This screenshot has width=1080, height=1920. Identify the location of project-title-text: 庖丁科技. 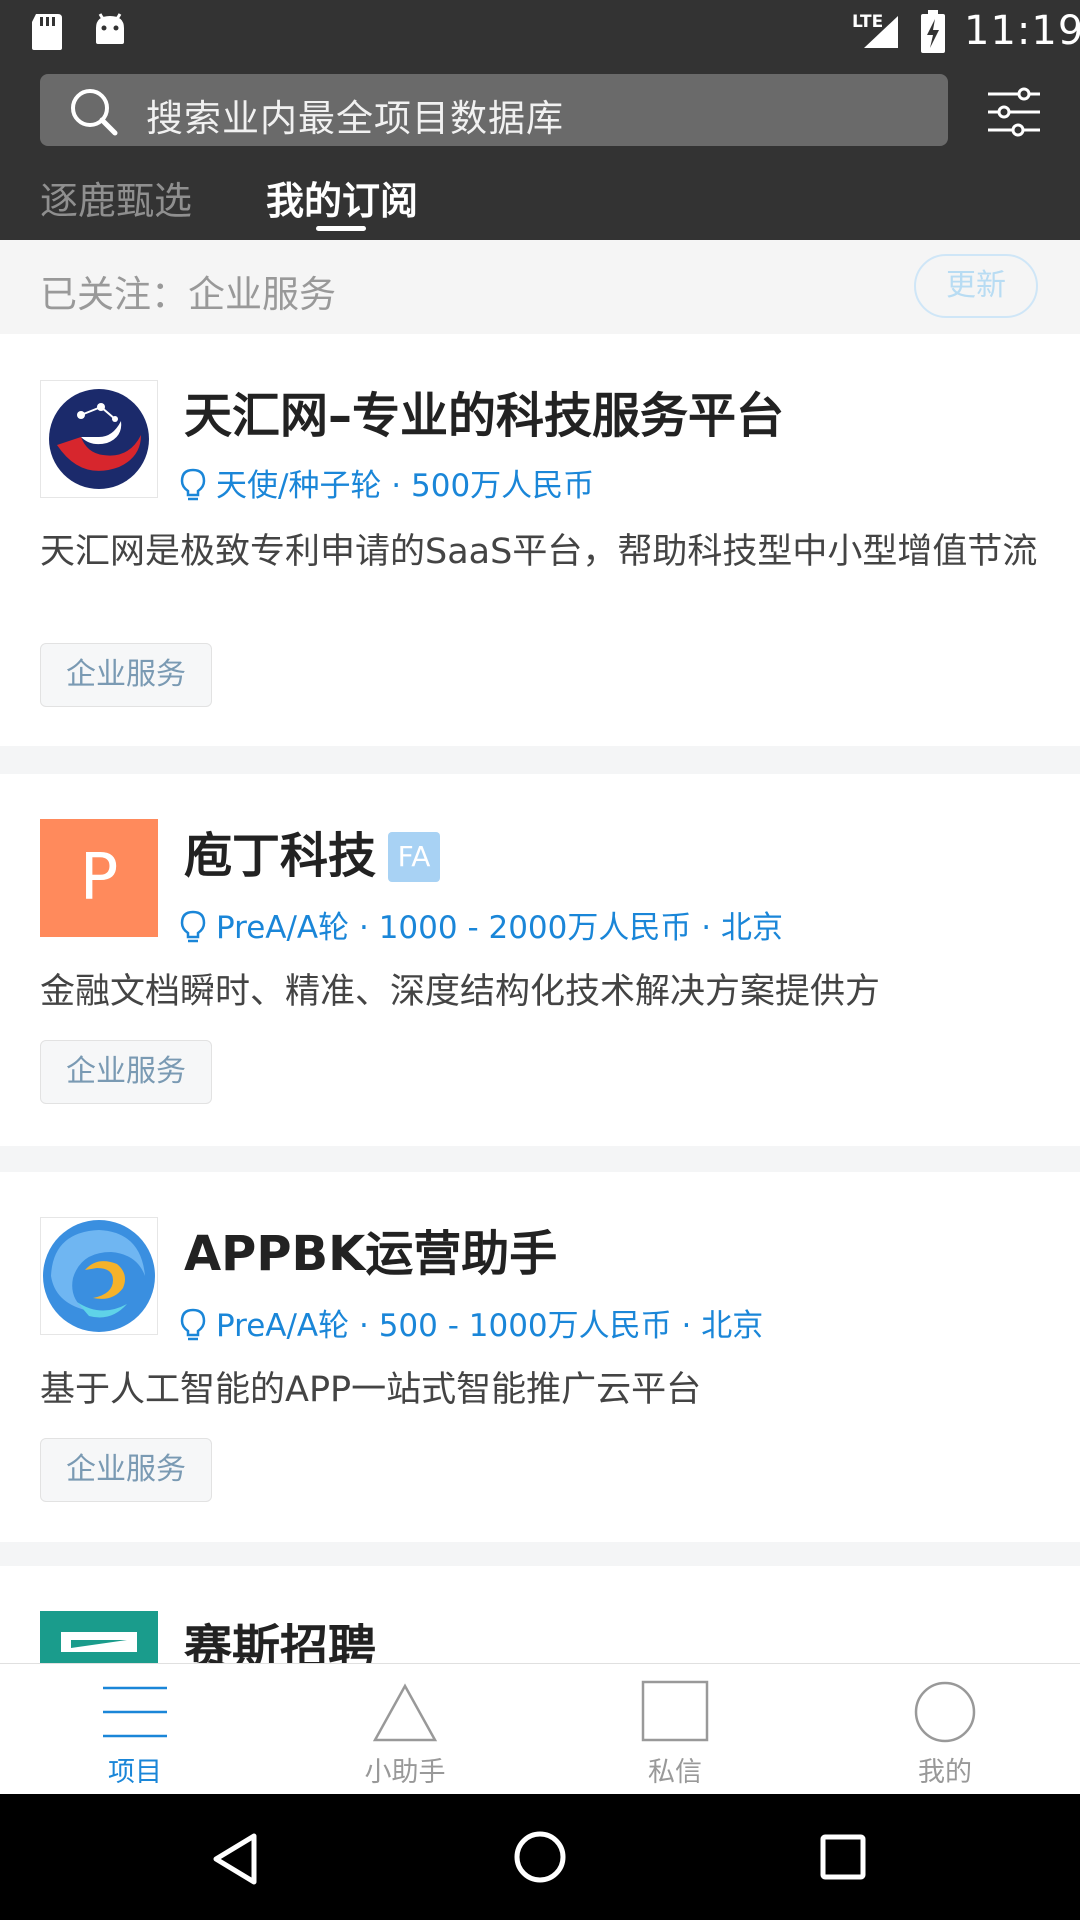
(280, 856).